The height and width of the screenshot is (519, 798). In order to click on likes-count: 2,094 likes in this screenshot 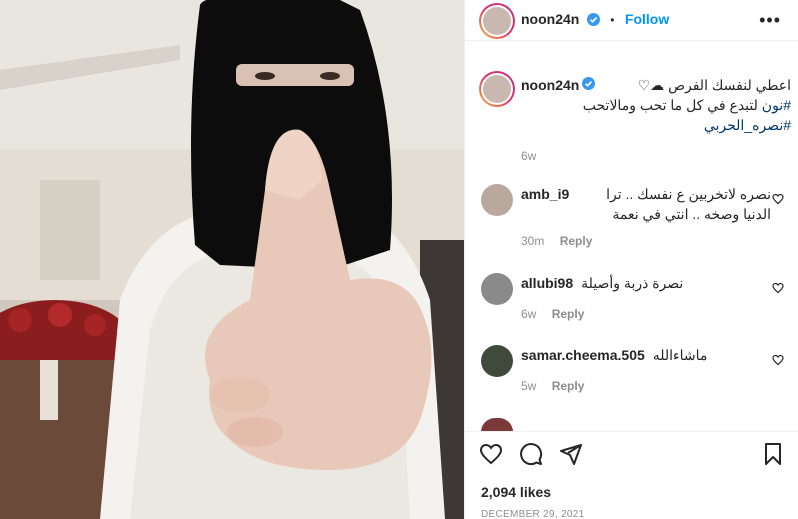, I will do `click(516, 492)`.